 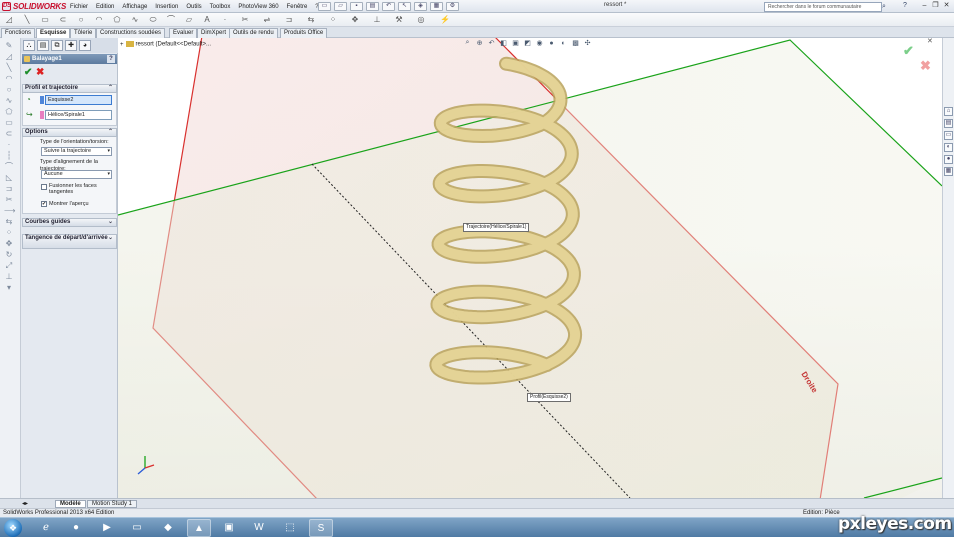 I want to click on help-button: ?, so click(x=111, y=59).